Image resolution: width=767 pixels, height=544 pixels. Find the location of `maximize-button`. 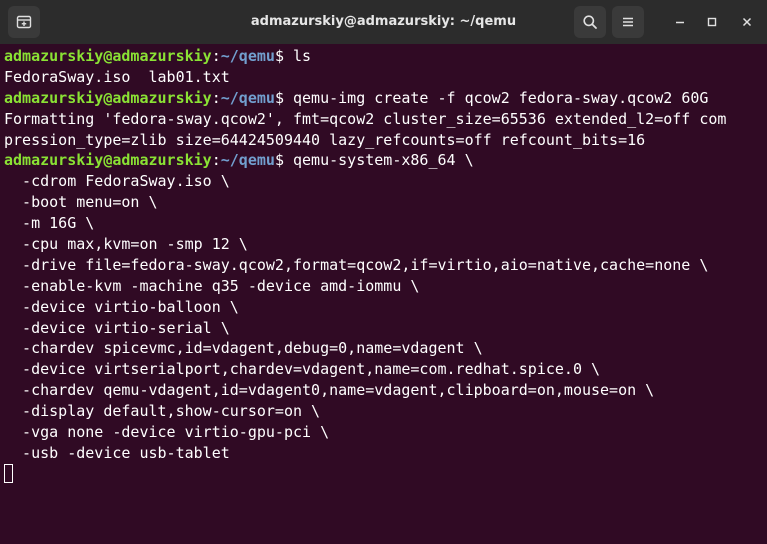

maximize-button is located at coordinates (712, 22).